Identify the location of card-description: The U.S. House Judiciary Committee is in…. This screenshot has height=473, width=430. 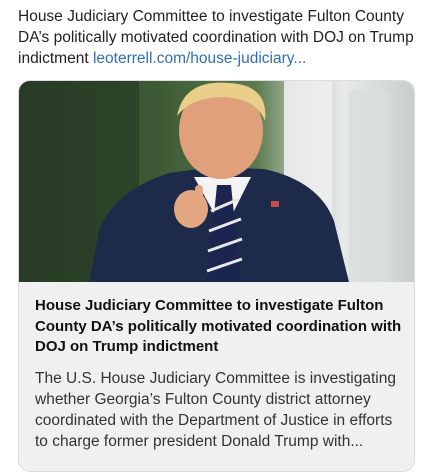
(215, 410).